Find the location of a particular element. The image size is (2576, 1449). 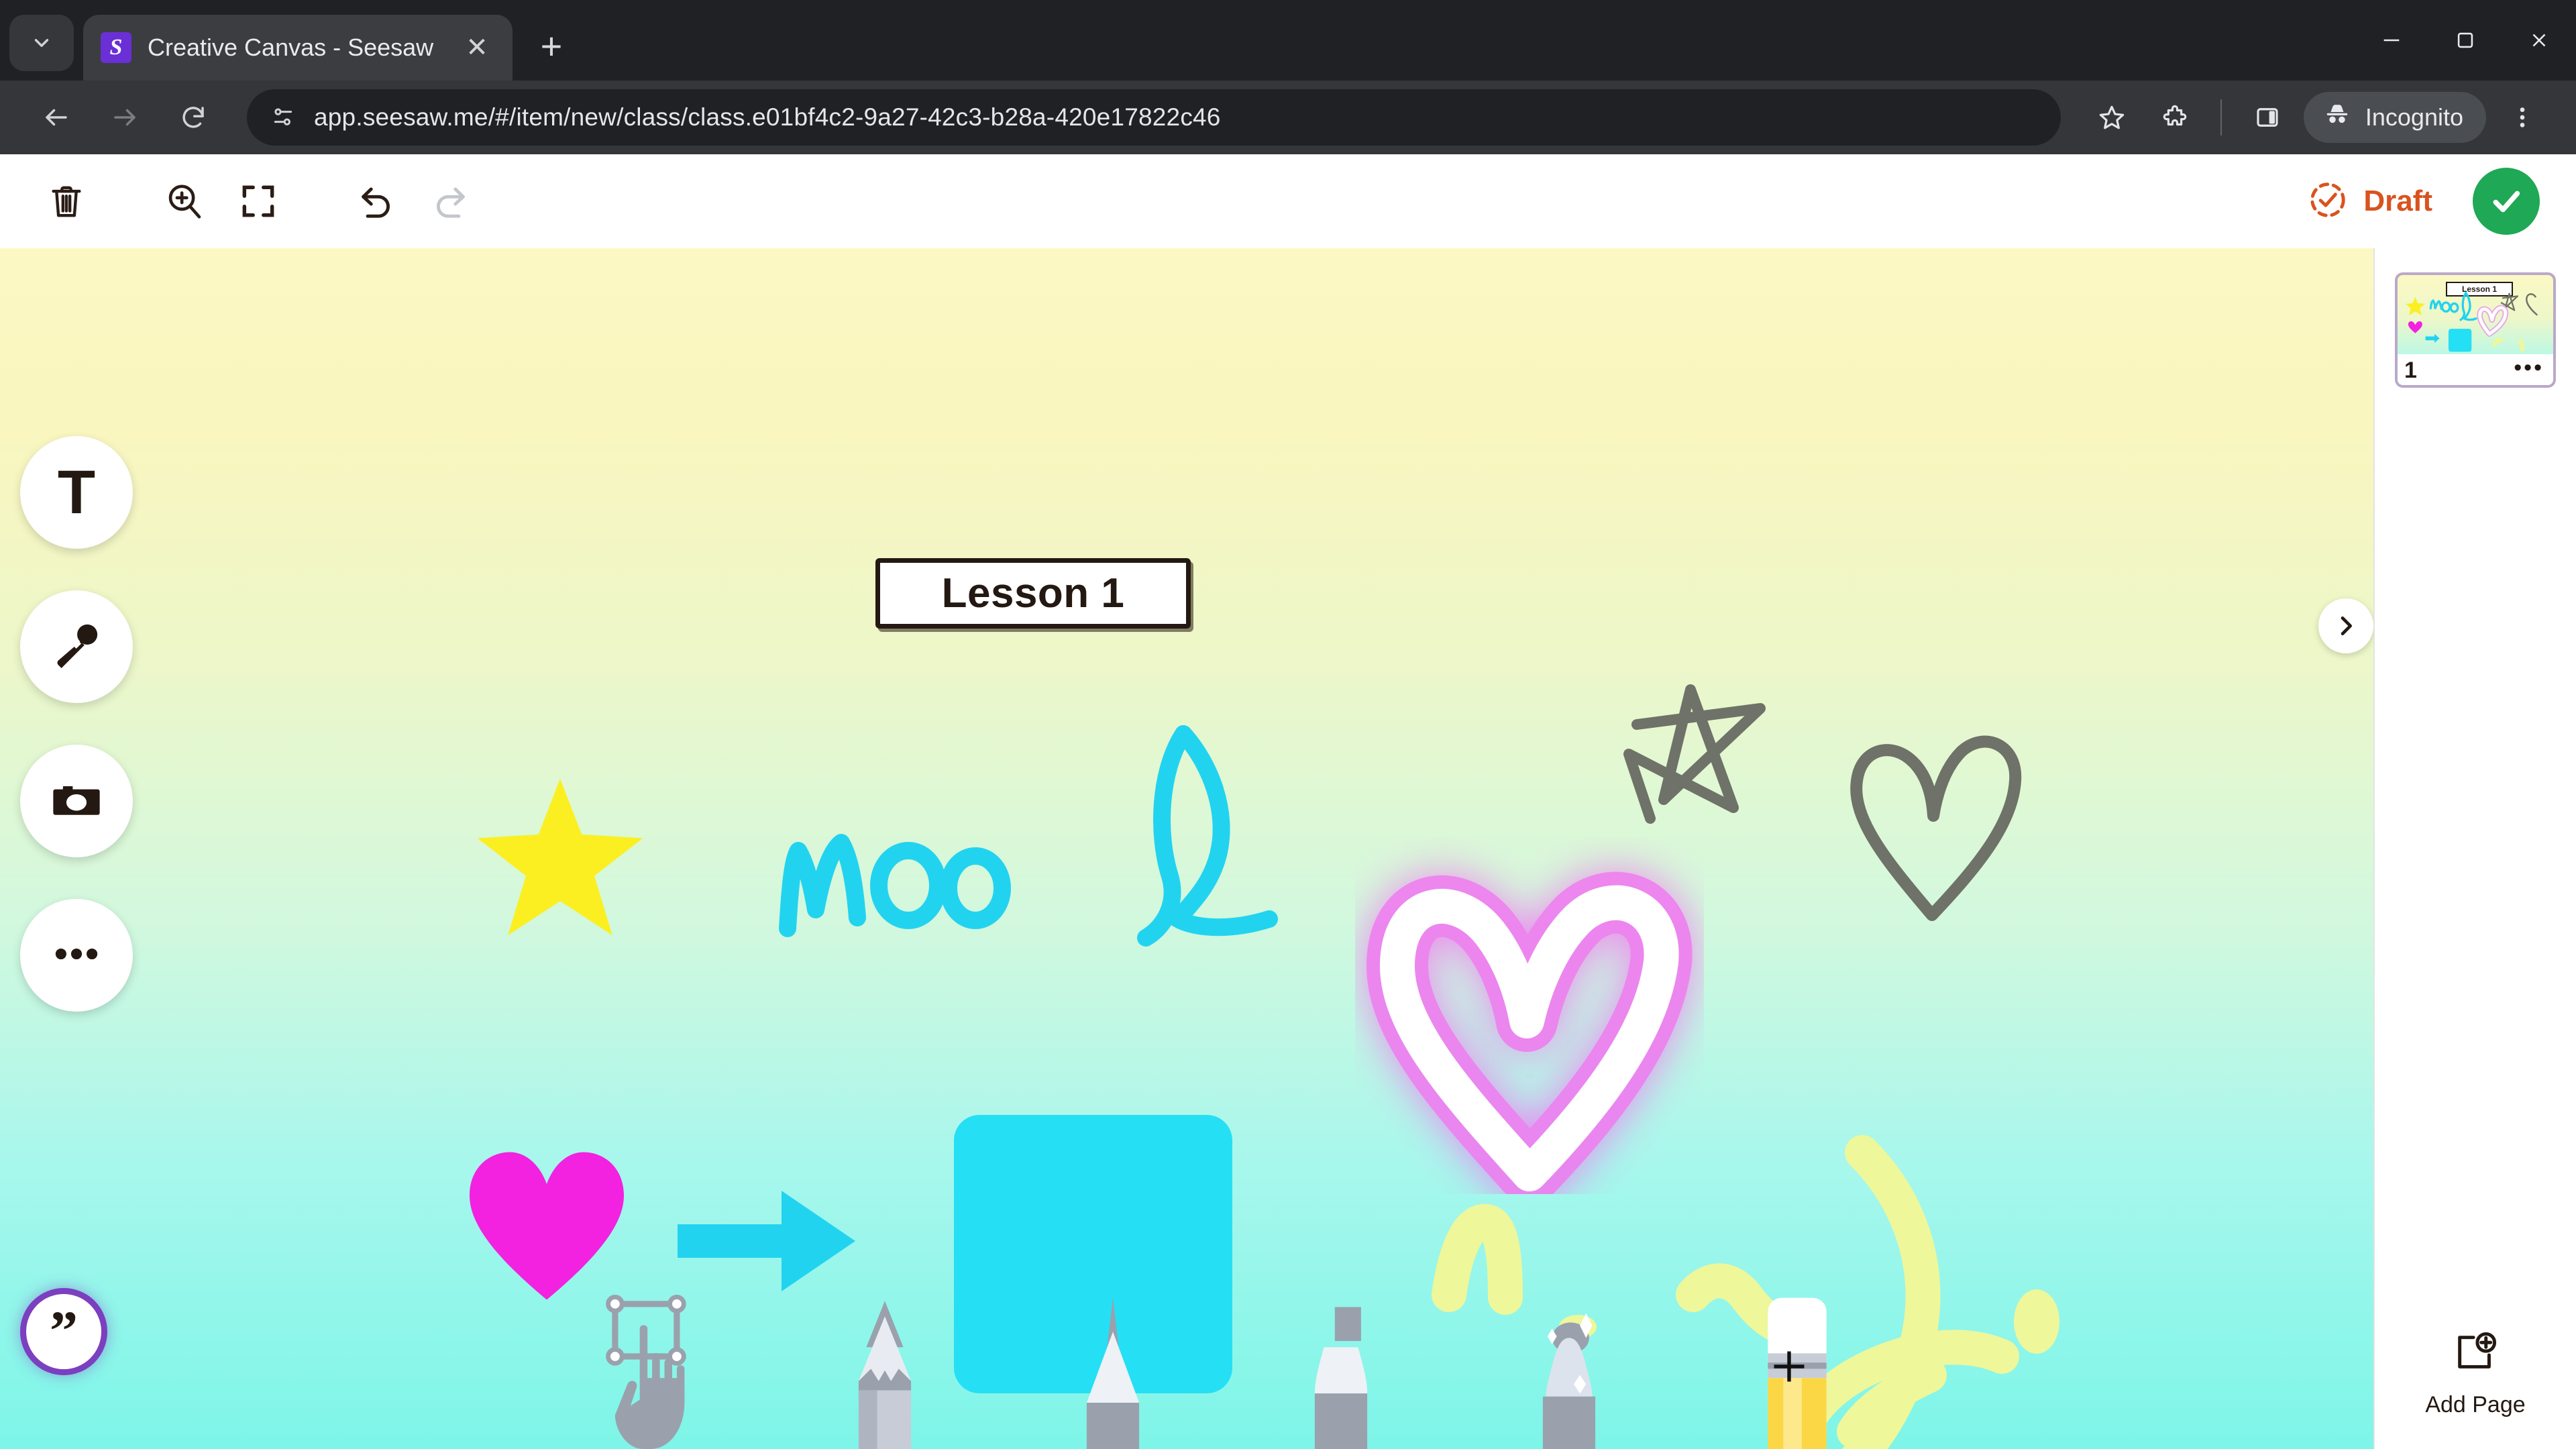

handwritten-moo-text is located at coordinates (932, 872).